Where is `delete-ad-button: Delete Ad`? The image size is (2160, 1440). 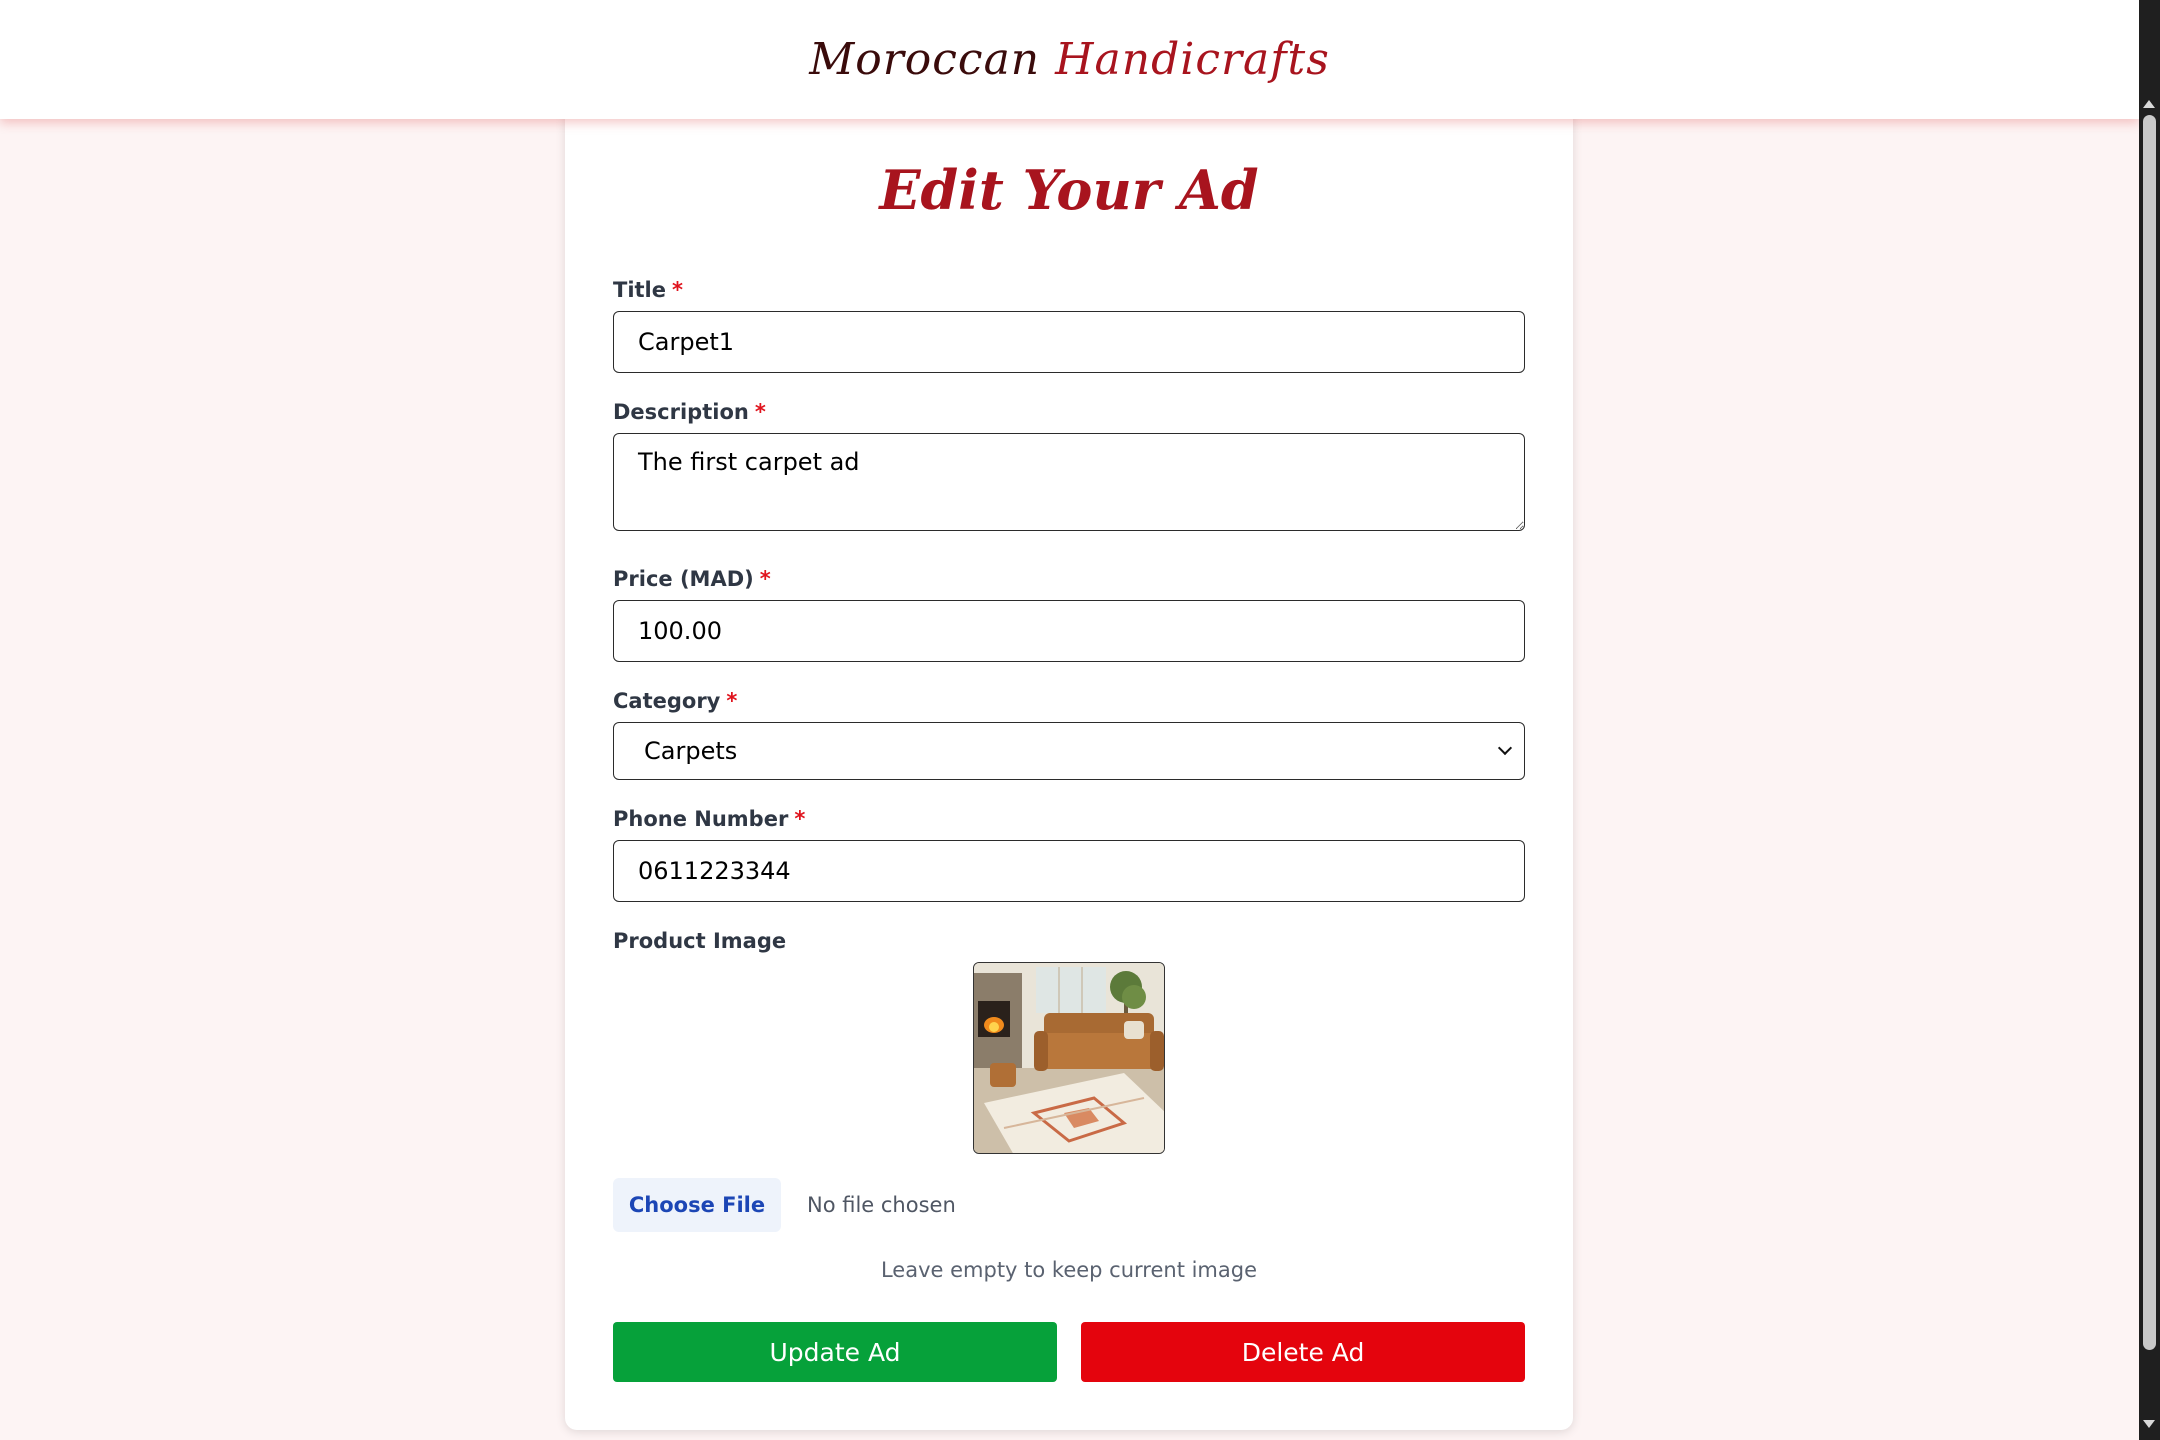 delete-ad-button: Delete Ad is located at coordinates (1303, 1352).